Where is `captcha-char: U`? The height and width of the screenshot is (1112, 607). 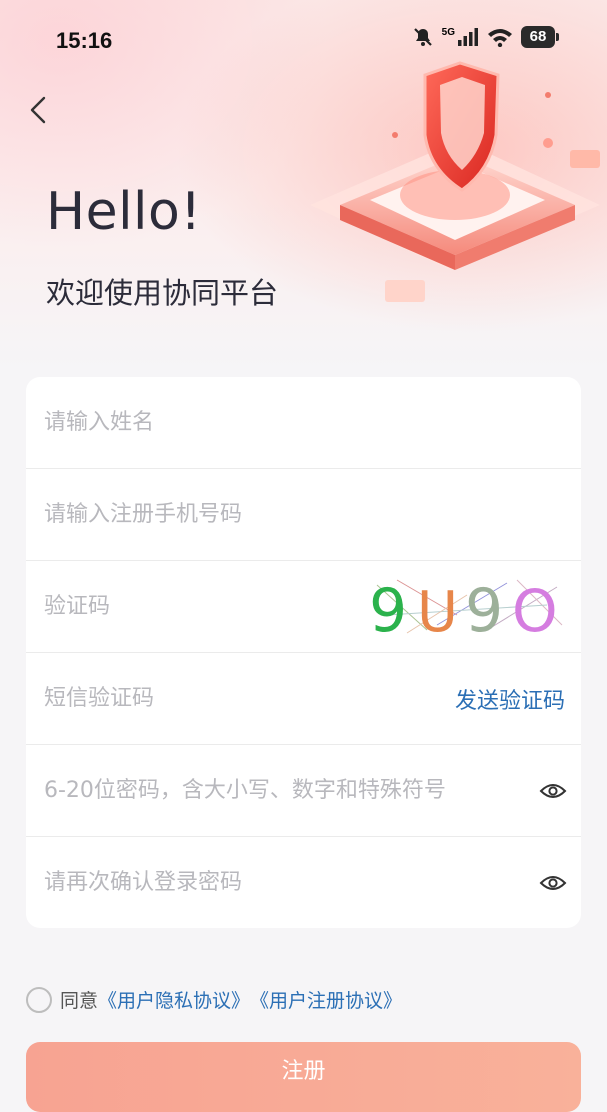 captcha-char: U is located at coordinates (437, 608).